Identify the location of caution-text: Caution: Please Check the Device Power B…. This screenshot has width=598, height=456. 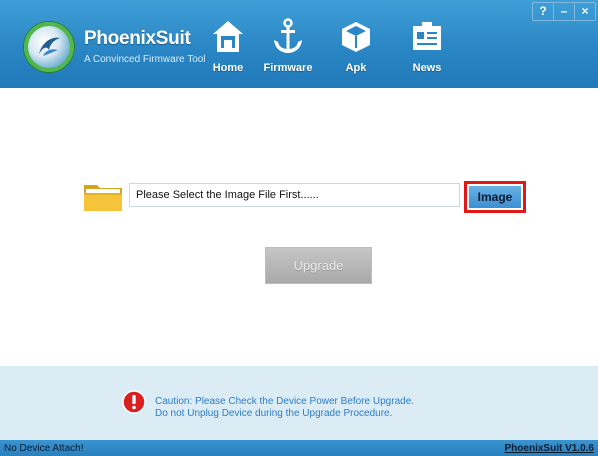
(284, 408).